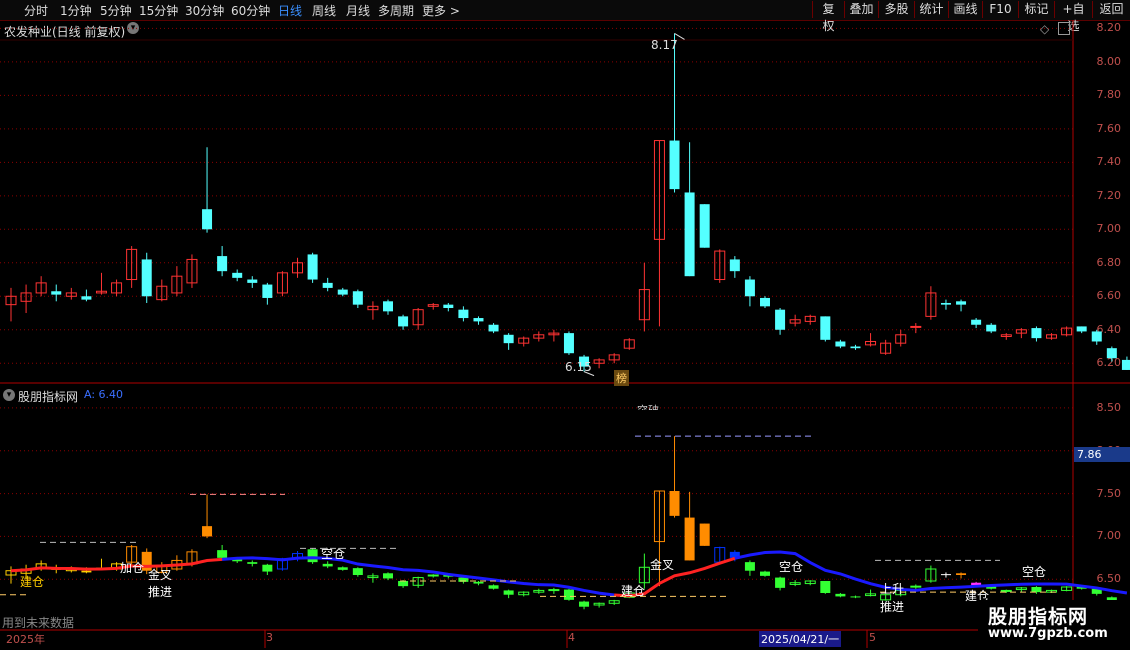 Image resolution: width=1130 pixels, height=650 pixels. What do you see at coordinates (38, 623) in the screenshot?
I see `future-data-notice: 用到未来数据` at bounding box center [38, 623].